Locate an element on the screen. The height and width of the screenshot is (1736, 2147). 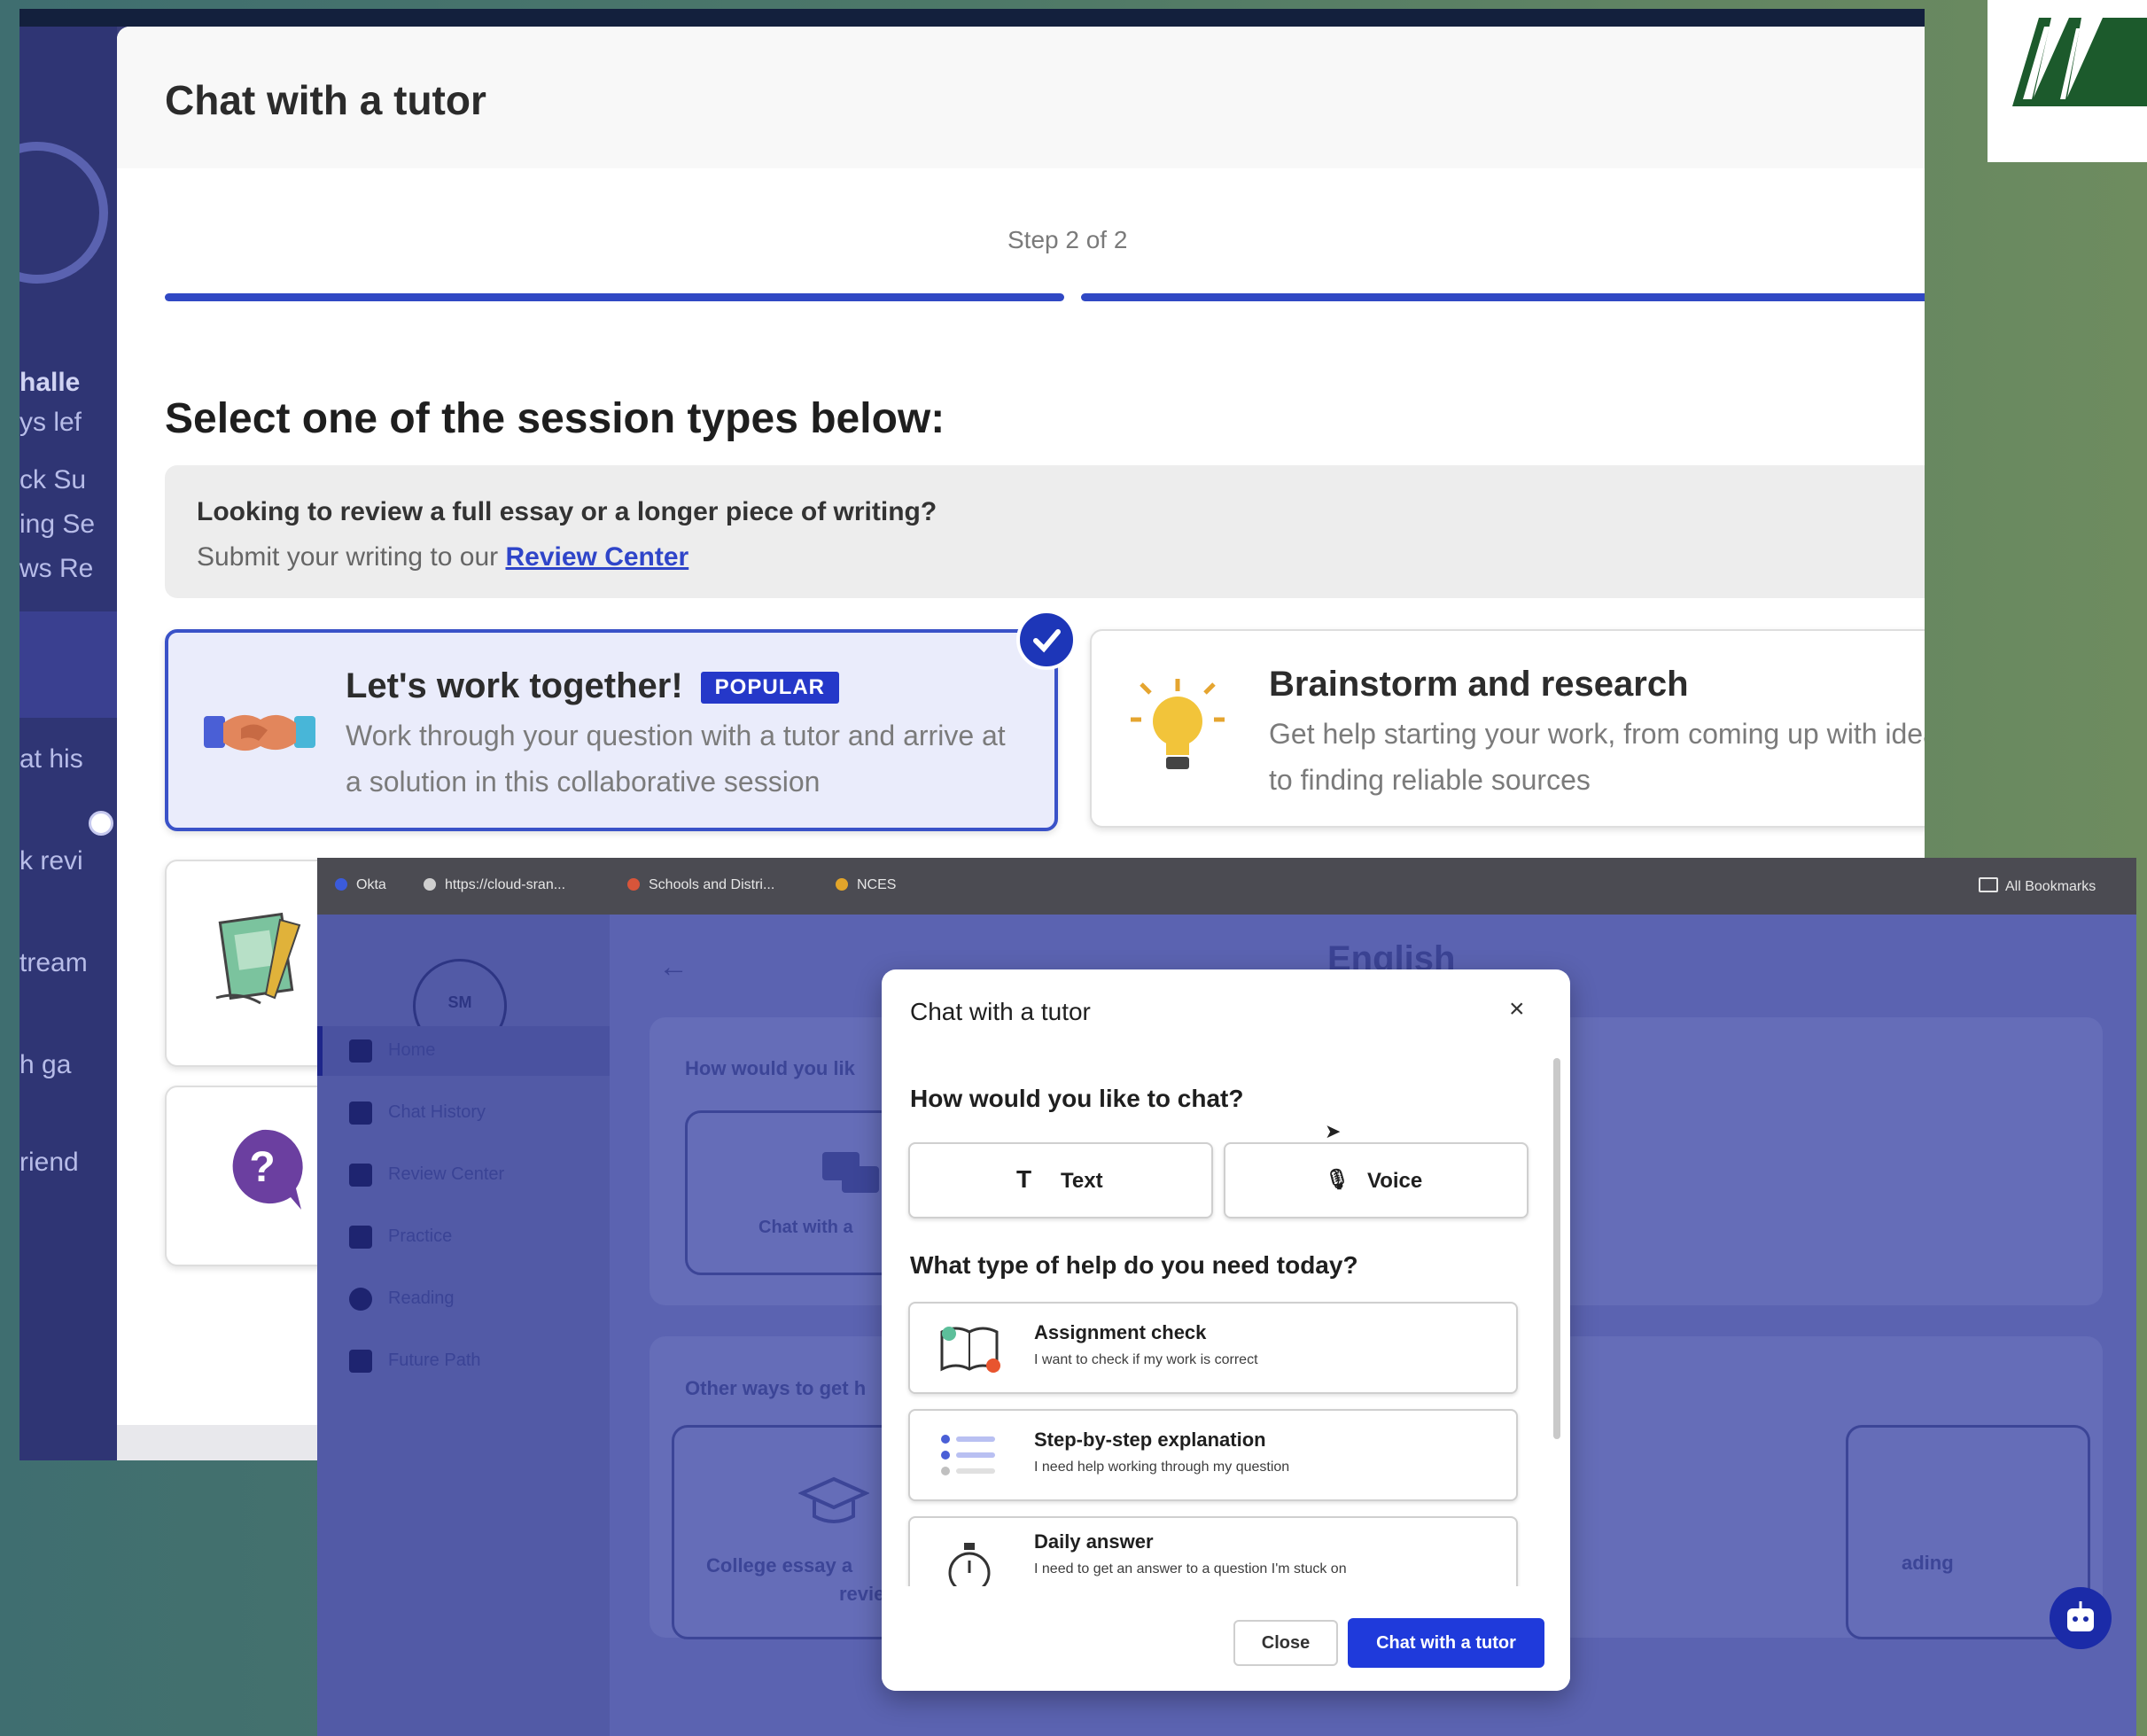
help-title: Assignment check is located at coordinates (1120, 1332).